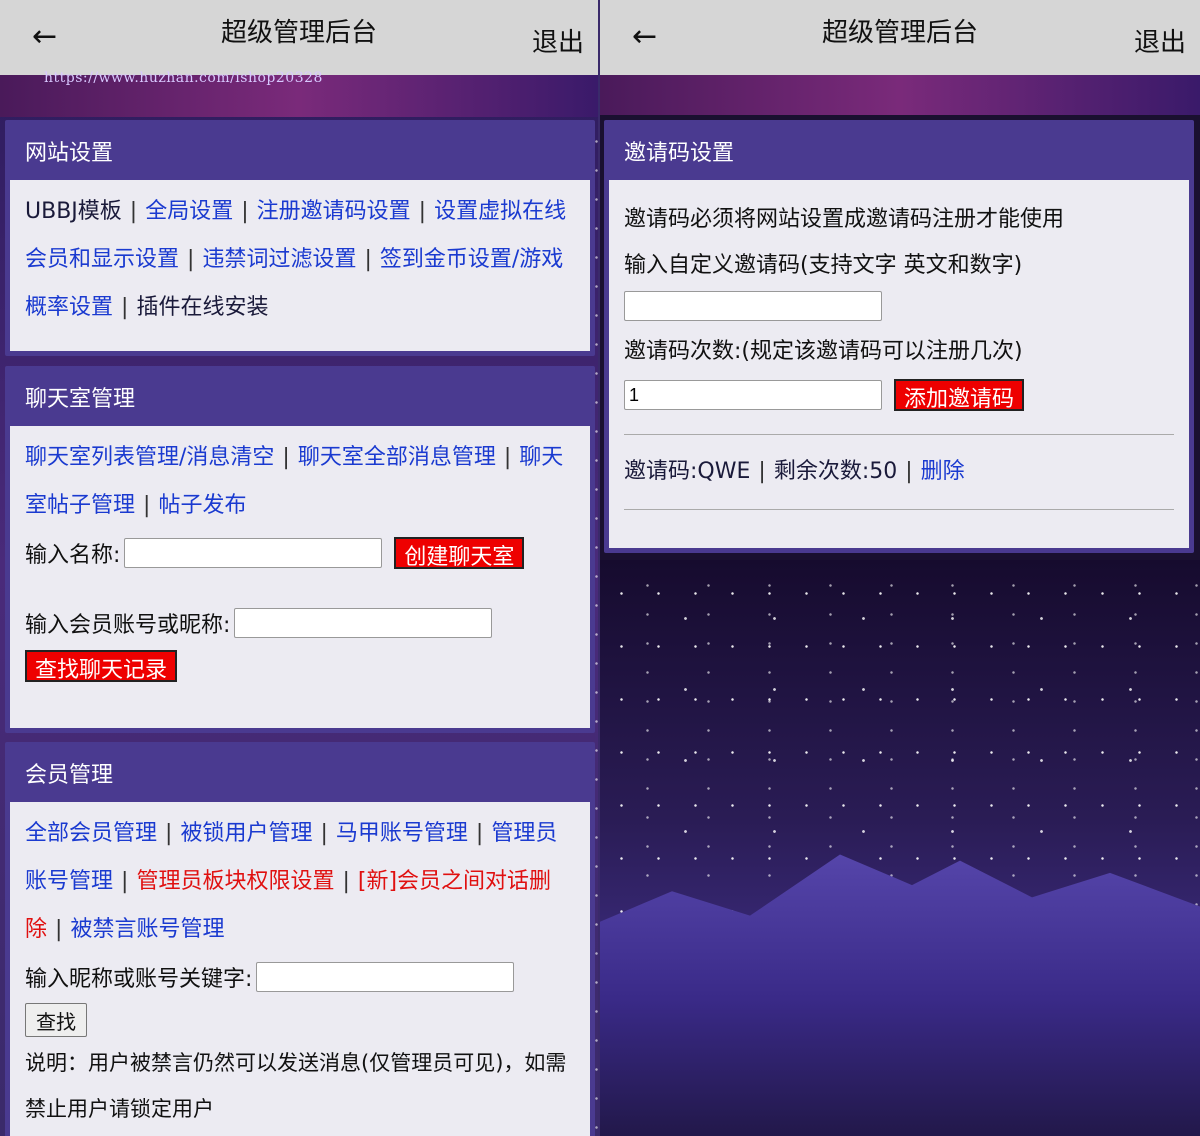 The image size is (1200, 1136). What do you see at coordinates (300, 1020) in the screenshot?
I see `member-search-button-row: 查找` at bounding box center [300, 1020].